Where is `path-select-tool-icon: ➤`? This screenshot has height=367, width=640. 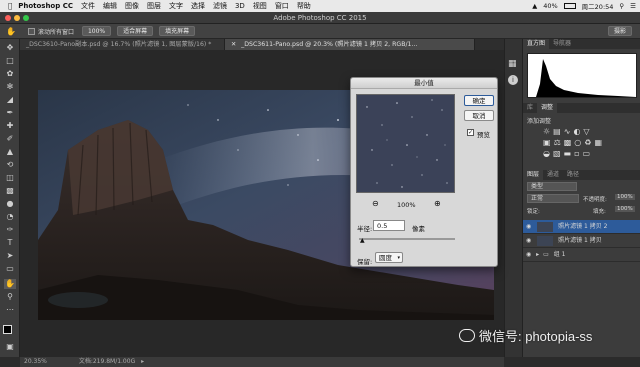
path-select-tool-icon: ➤ is located at coordinates (10, 256).